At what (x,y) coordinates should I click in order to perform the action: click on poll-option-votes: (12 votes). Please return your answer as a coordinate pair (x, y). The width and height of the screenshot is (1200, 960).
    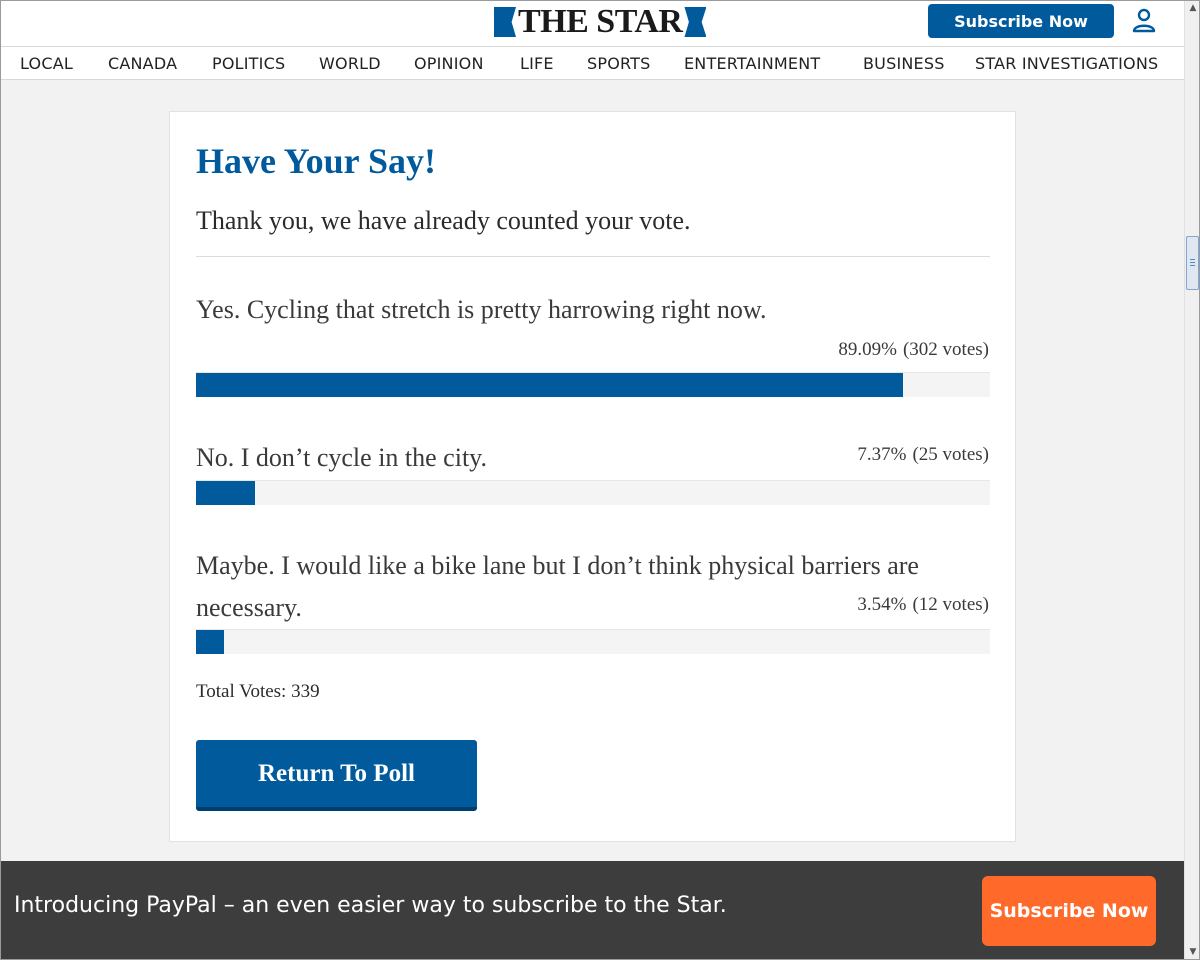
    Looking at the image, I should click on (950, 604).